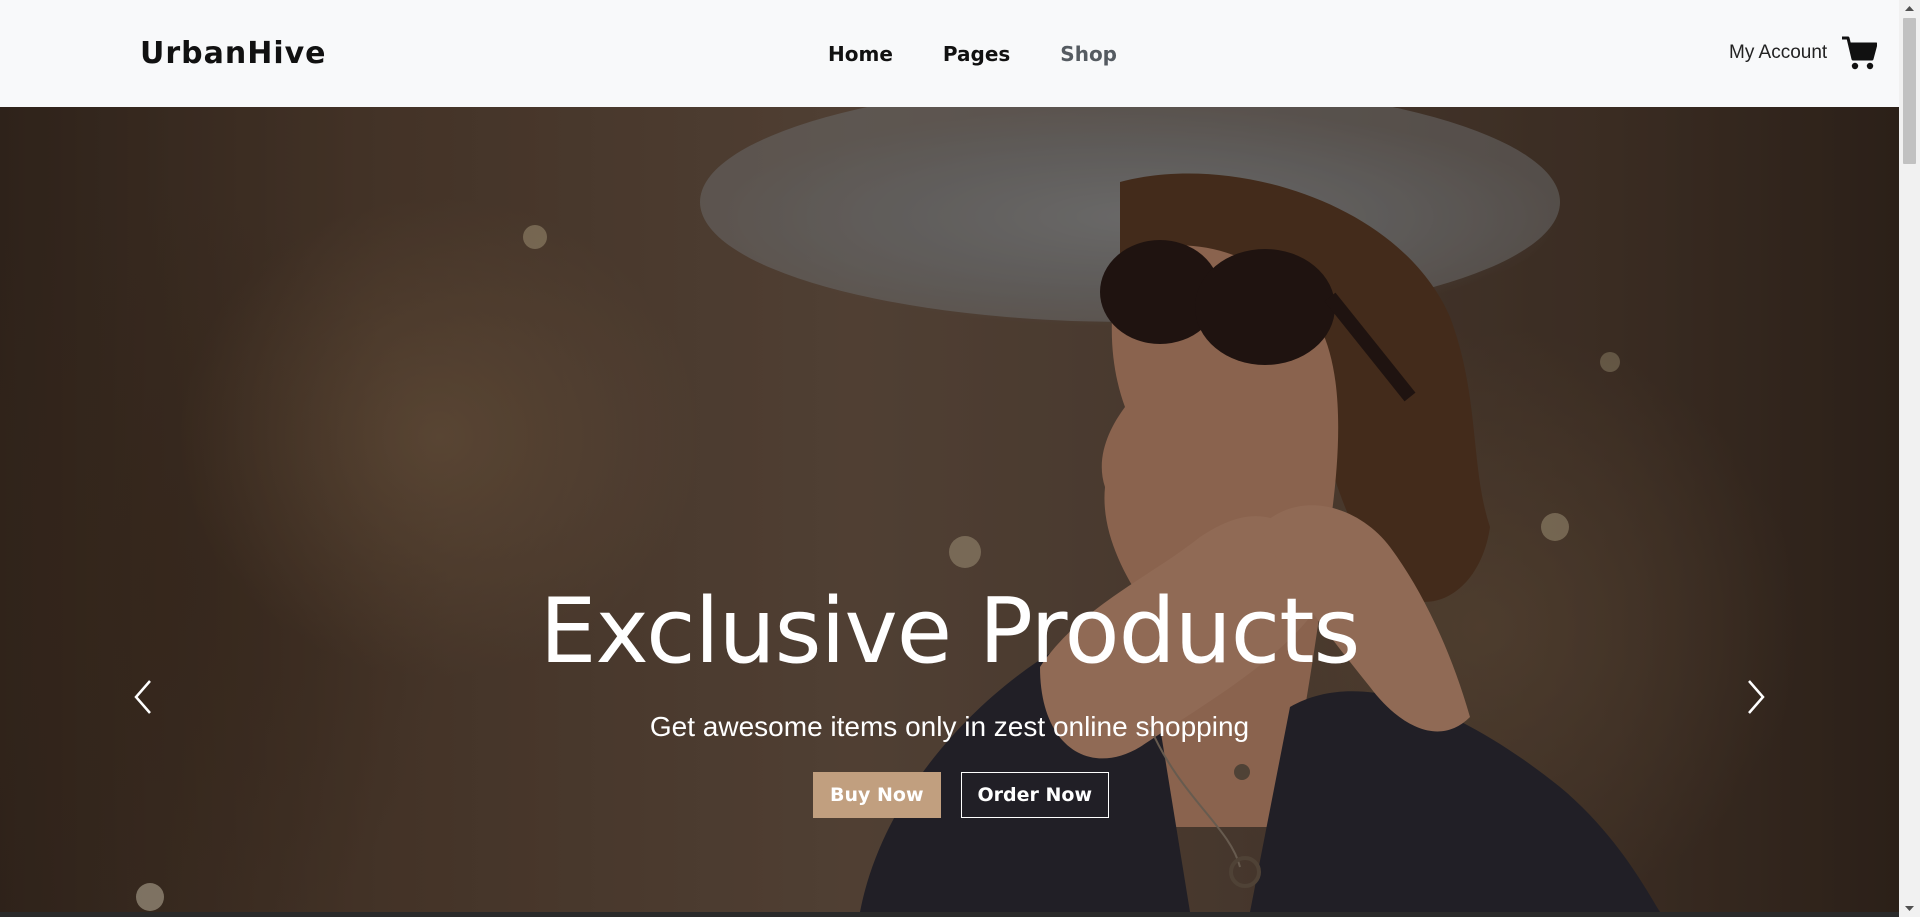  I want to click on main-nav: Home Pages Shop, so click(972, 54).